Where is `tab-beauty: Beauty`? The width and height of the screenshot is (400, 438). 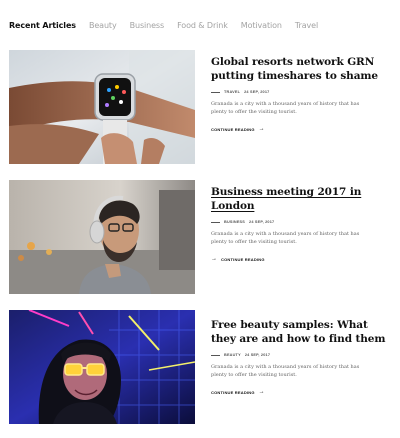 tab-beauty: Beauty is located at coordinates (103, 25).